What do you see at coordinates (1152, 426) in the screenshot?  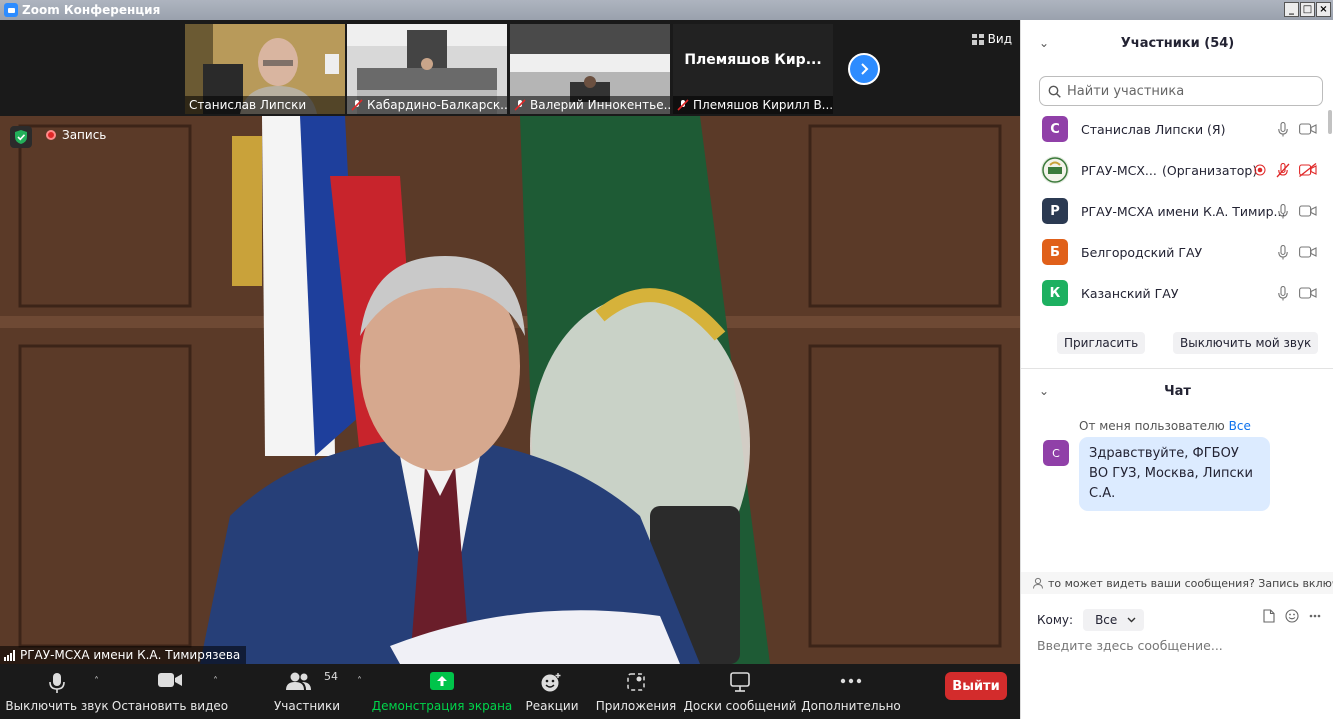 I see `chat-sender-label: От меня пользователю` at bounding box center [1152, 426].